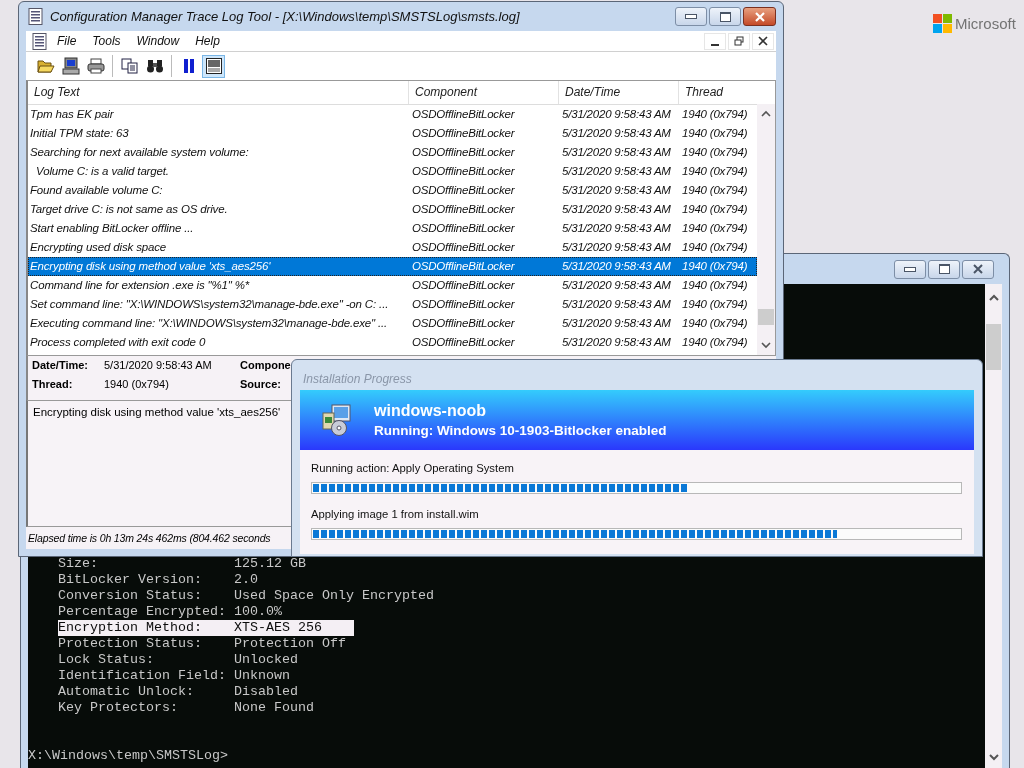  What do you see at coordinates (392, 304) in the screenshot?
I see `log-row: Set command line: "X:\WINDOWS\system32\manage-bde.exe" -on C: ... OSDOfflineBitLocker 5/31/2020 9:58:43 AM 1940 (0x794)` at bounding box center [392, 304].